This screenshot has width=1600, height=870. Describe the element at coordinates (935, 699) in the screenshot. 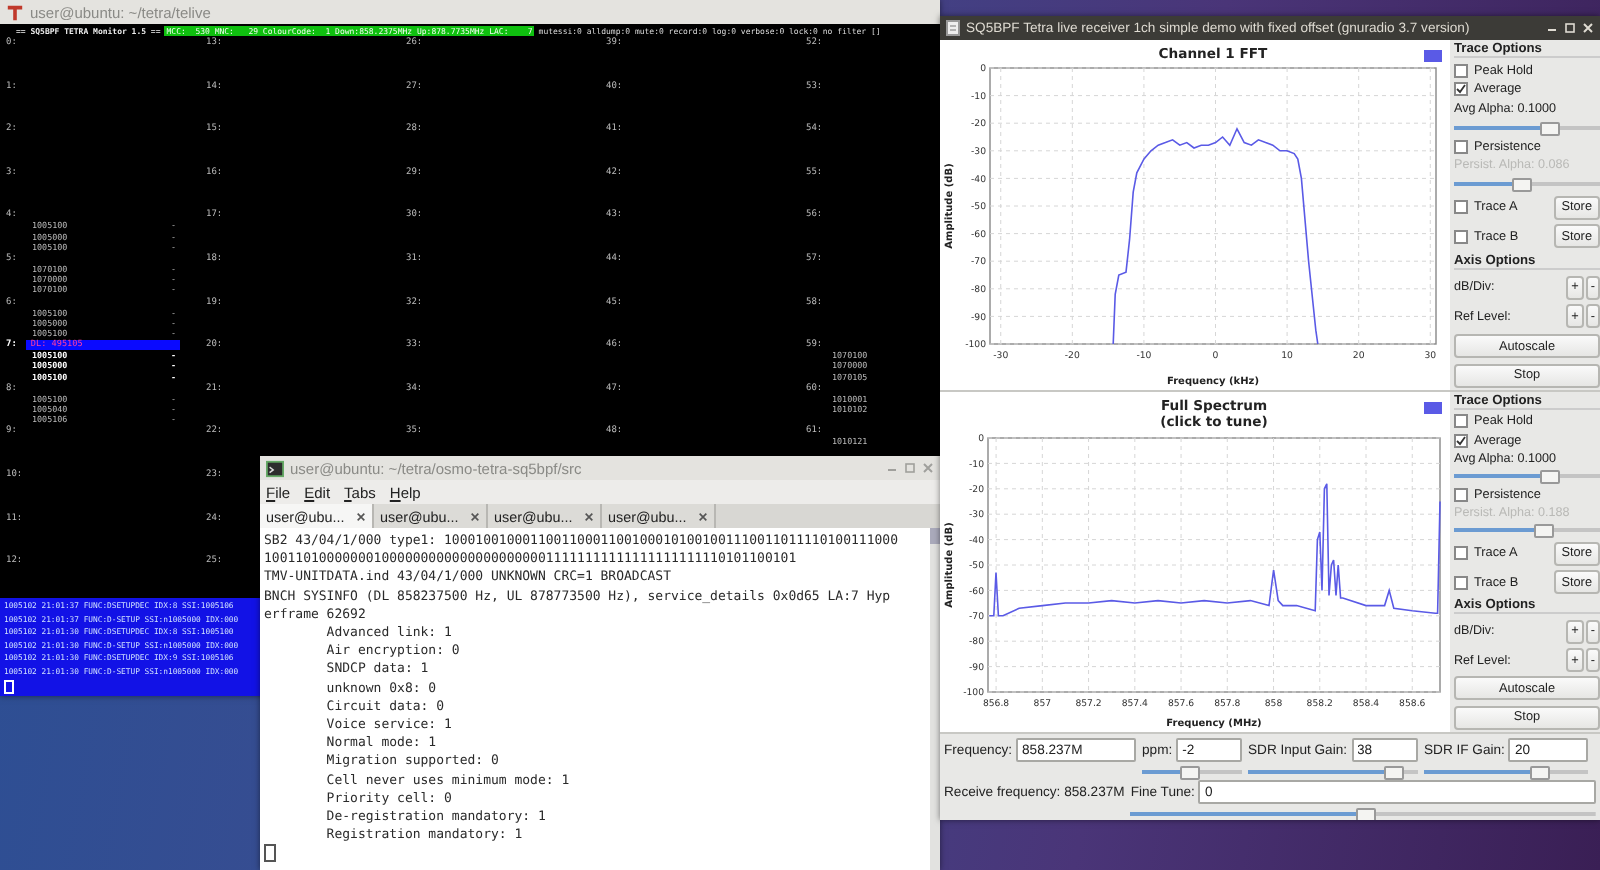

I see `scrollbar` at that location.